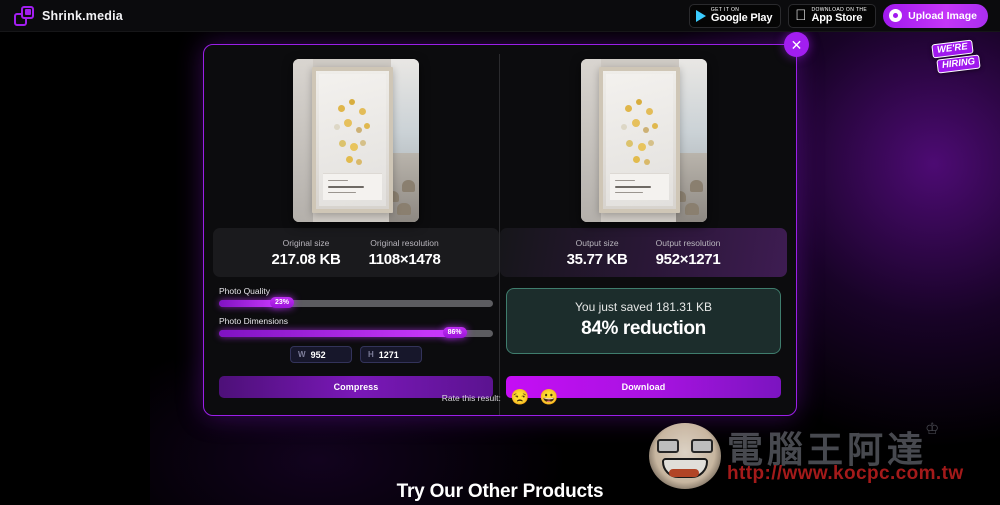 The image size is (1000, 505). What do you see at coordinates (549, 397) in the screenshot?
I see `rate-positive-emoji-icon: 😀` at bounding box center [549, 397].